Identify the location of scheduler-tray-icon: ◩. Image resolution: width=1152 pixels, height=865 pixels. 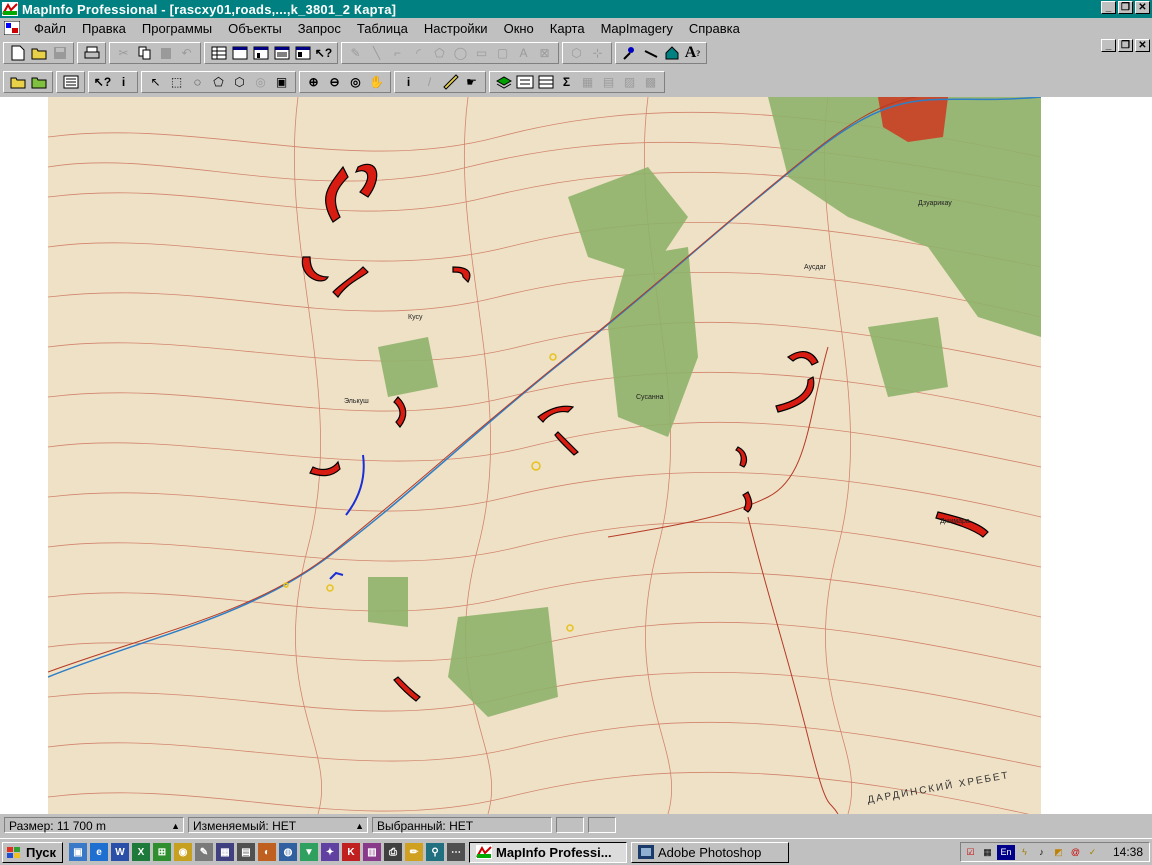
(1058, 852).